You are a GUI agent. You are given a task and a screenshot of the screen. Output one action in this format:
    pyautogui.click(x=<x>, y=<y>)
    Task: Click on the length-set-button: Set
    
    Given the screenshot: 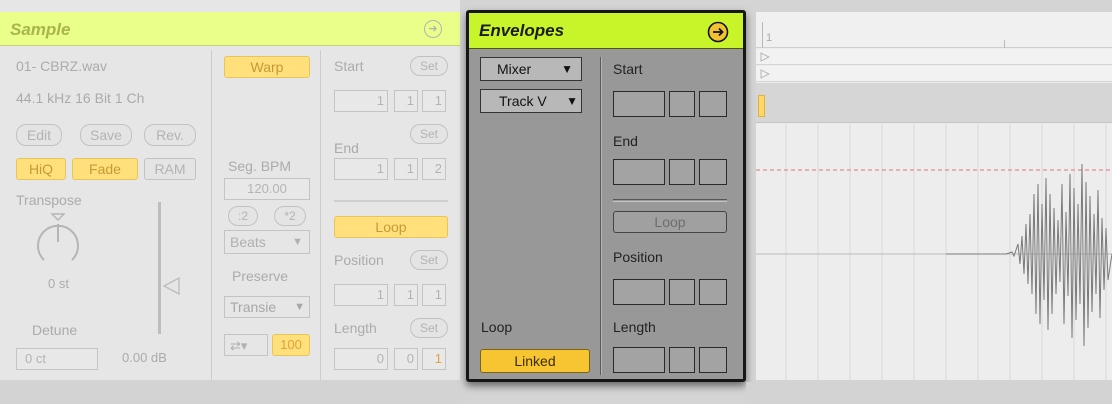 What is the action you would take?
    pyautogui.click(x=429, y=328)
    